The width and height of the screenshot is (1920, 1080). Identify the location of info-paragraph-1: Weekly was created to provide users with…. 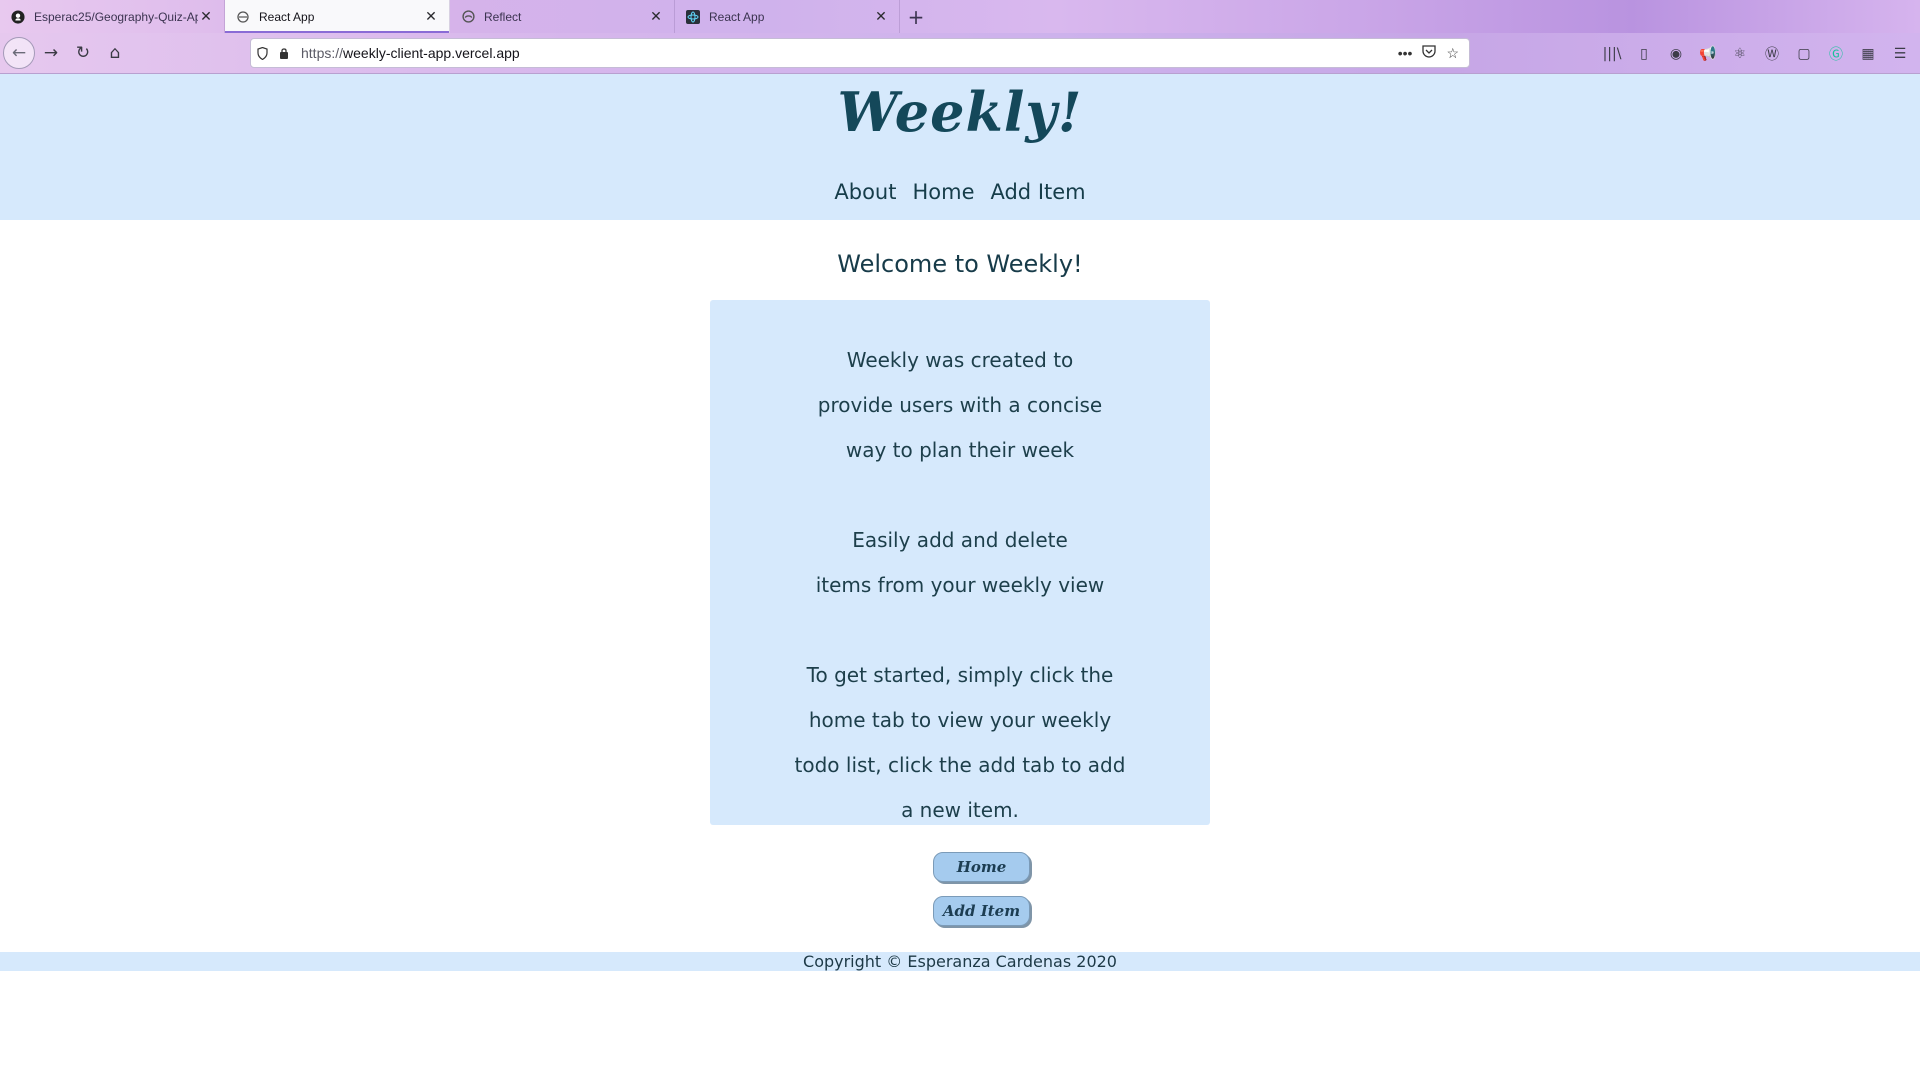
(960, 405).